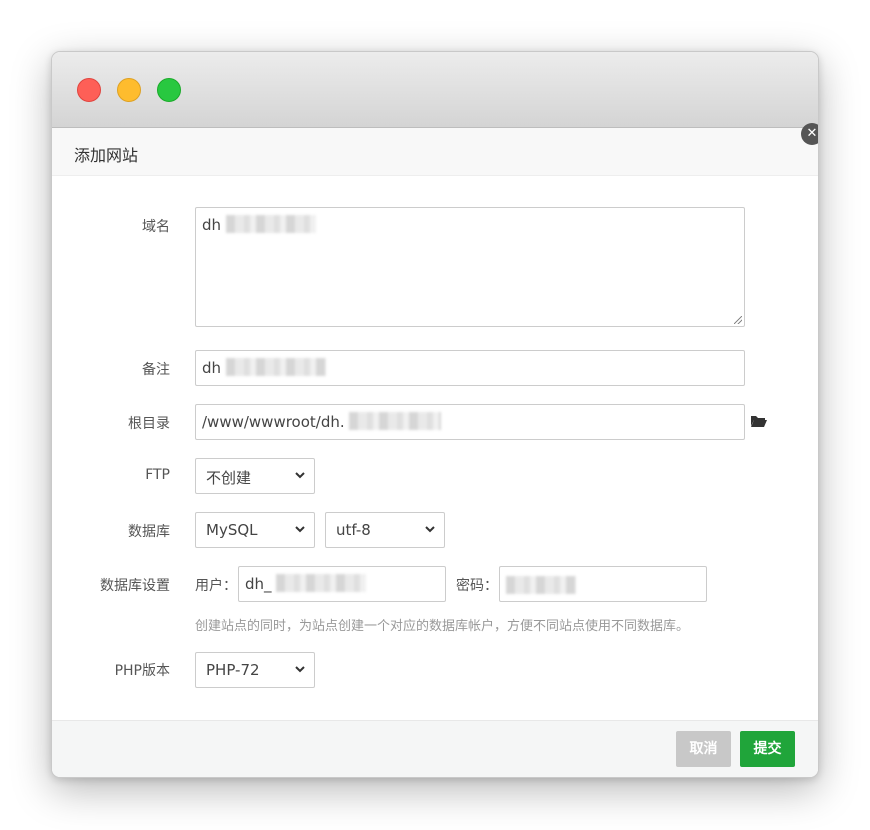 This screenshot has width=870, height=830. What do you see at coordinates (156, 227) in the screenshot?
I see `domain-label: 域名` at bounding box center [156, 227].